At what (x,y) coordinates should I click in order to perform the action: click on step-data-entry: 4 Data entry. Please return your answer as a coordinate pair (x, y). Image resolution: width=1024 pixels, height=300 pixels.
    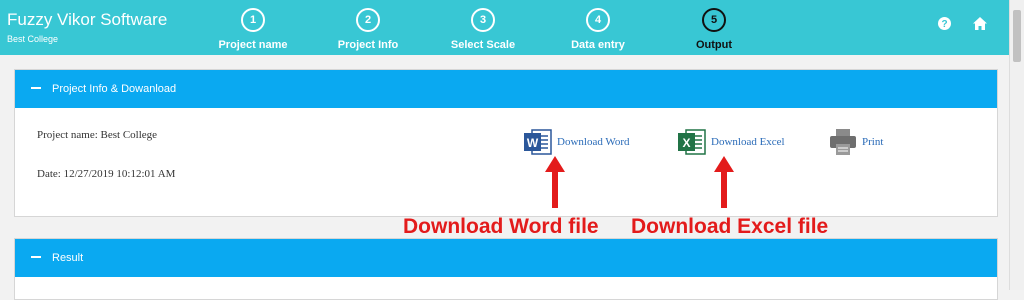
    Looking at the image, I should click on (598, 29).